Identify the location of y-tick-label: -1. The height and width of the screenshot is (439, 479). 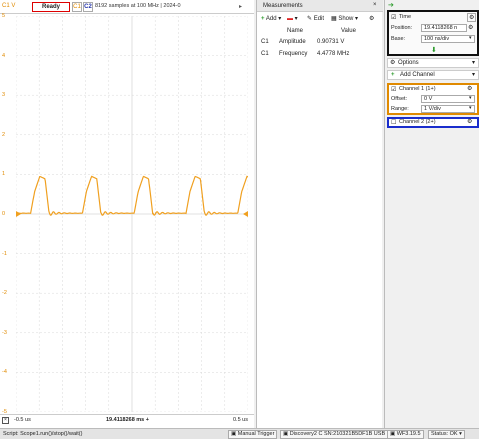
(4, 253).